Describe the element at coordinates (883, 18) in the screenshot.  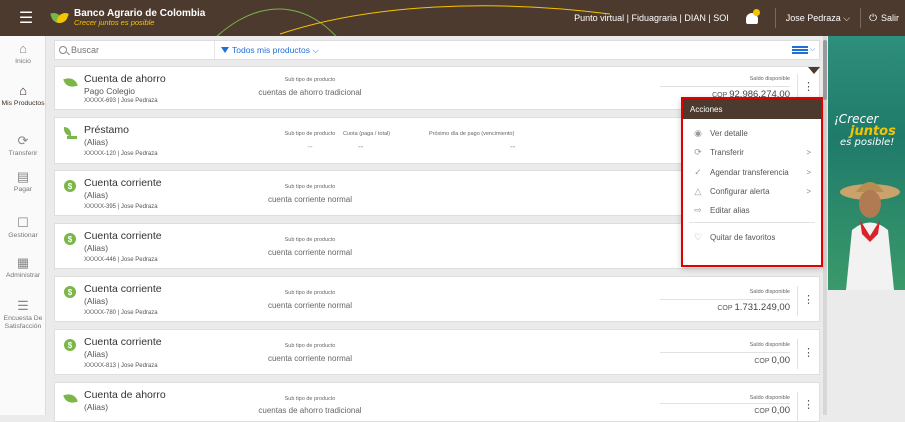
I see `logout-button: ⏻ Salir` at that location.